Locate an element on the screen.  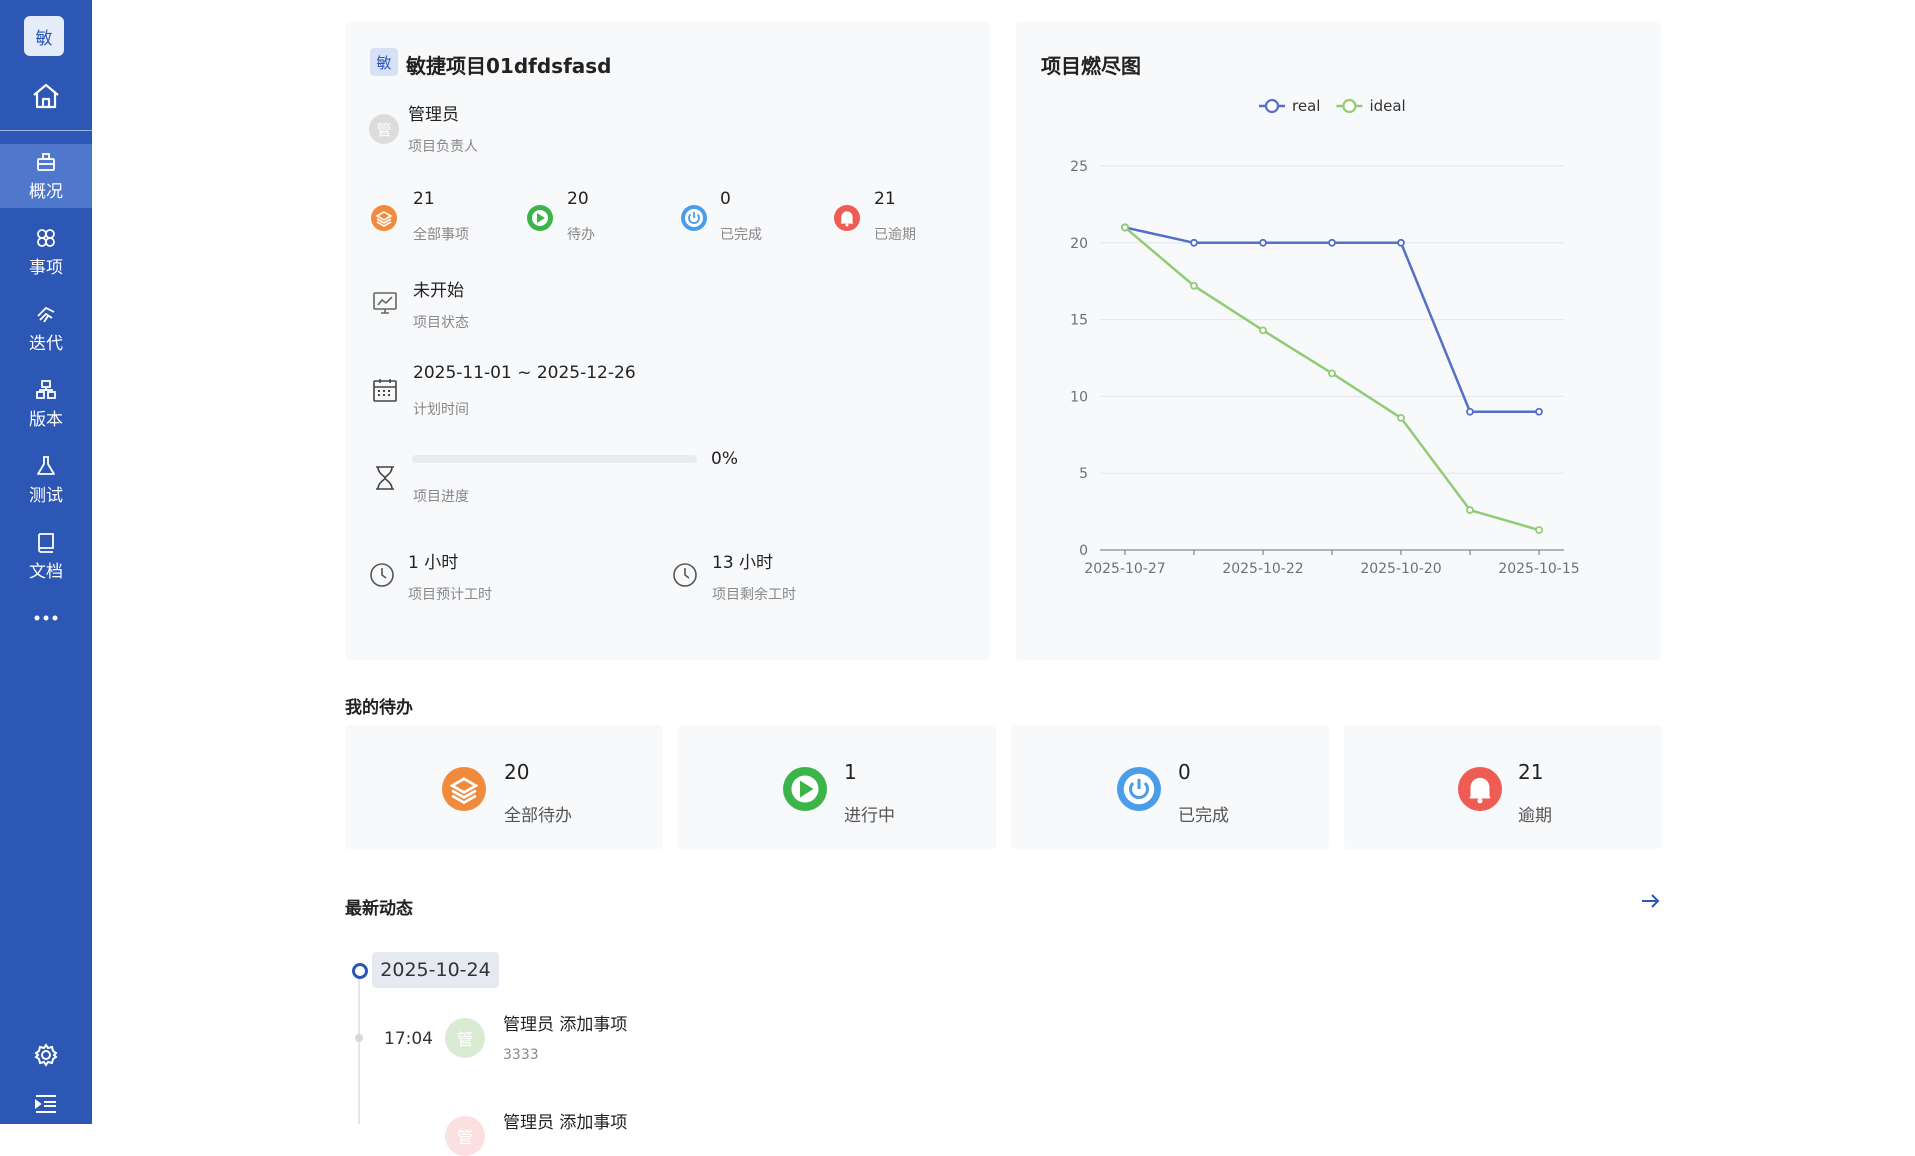
layers-icon is located at coordinates (464, 789).